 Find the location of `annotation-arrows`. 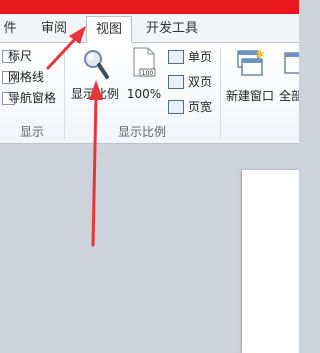

annotation-arrows is located at coordinates (74, 136).